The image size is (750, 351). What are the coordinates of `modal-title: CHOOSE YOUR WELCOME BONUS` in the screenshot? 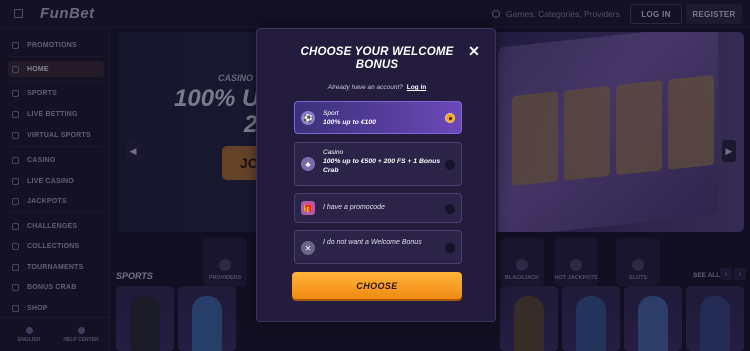 It's located at (377, 58).